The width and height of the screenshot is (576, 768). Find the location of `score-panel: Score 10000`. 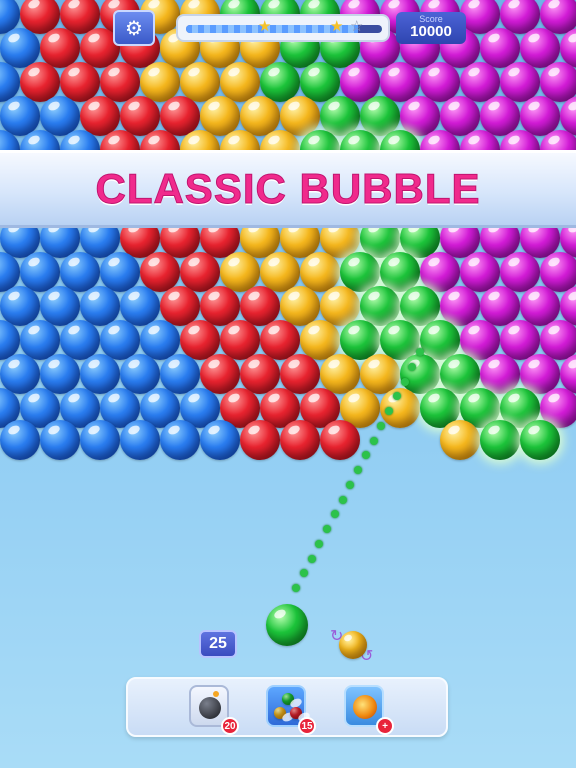

score-panel: Score 10000 is located at coordinates (431, 28).